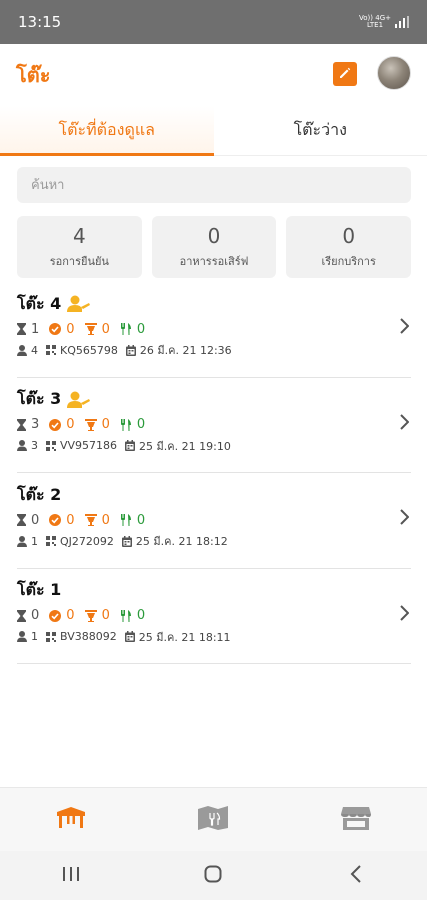  What do you see at coordinates (40, 22) in the screenshot?
I see `status-time: 13:15` at bounding box center [40, 22].